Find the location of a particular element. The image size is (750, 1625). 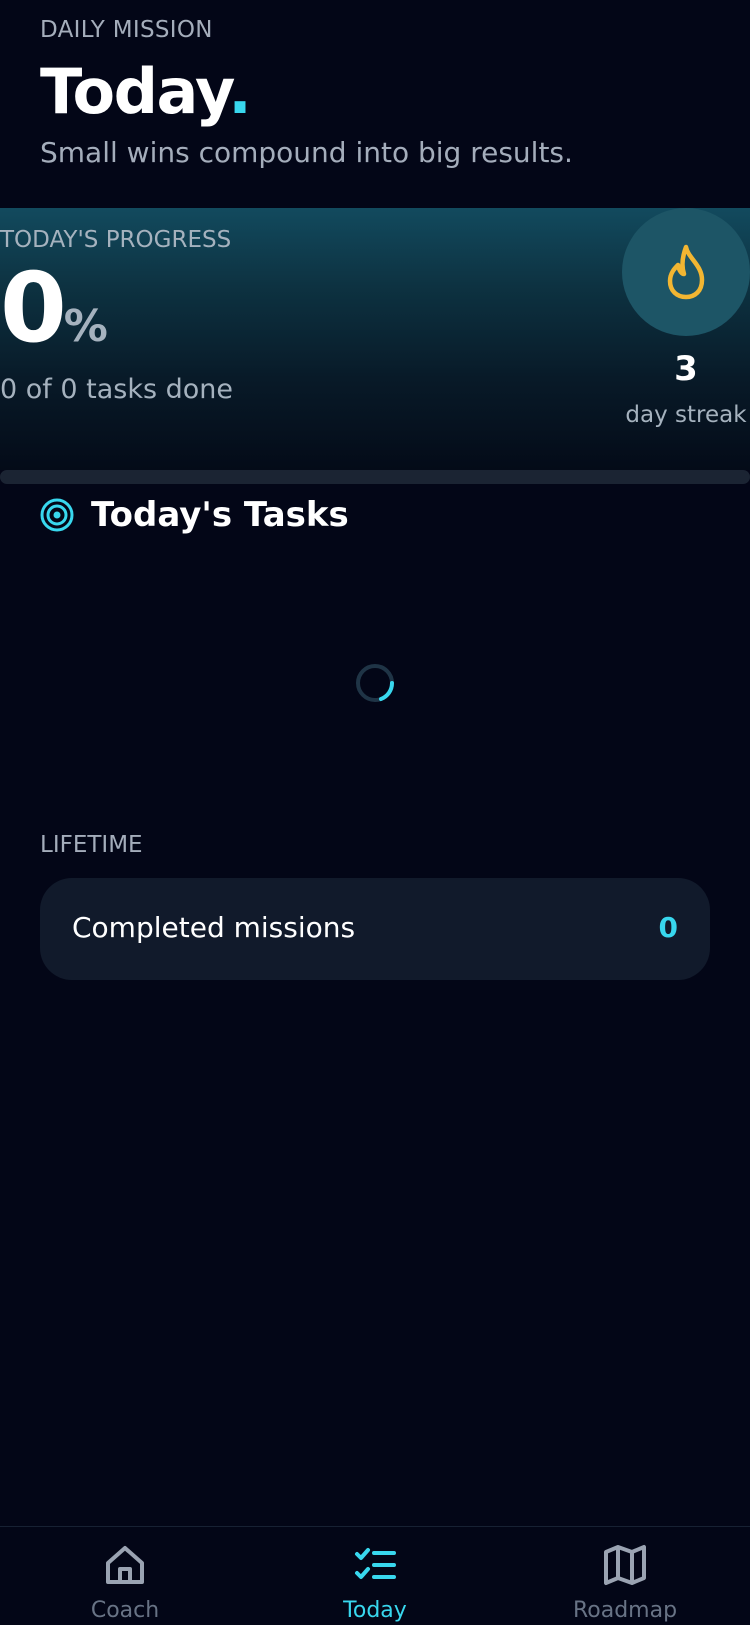

page-eyebrow: DAILY MISSION is located at coordinates (126, 30).